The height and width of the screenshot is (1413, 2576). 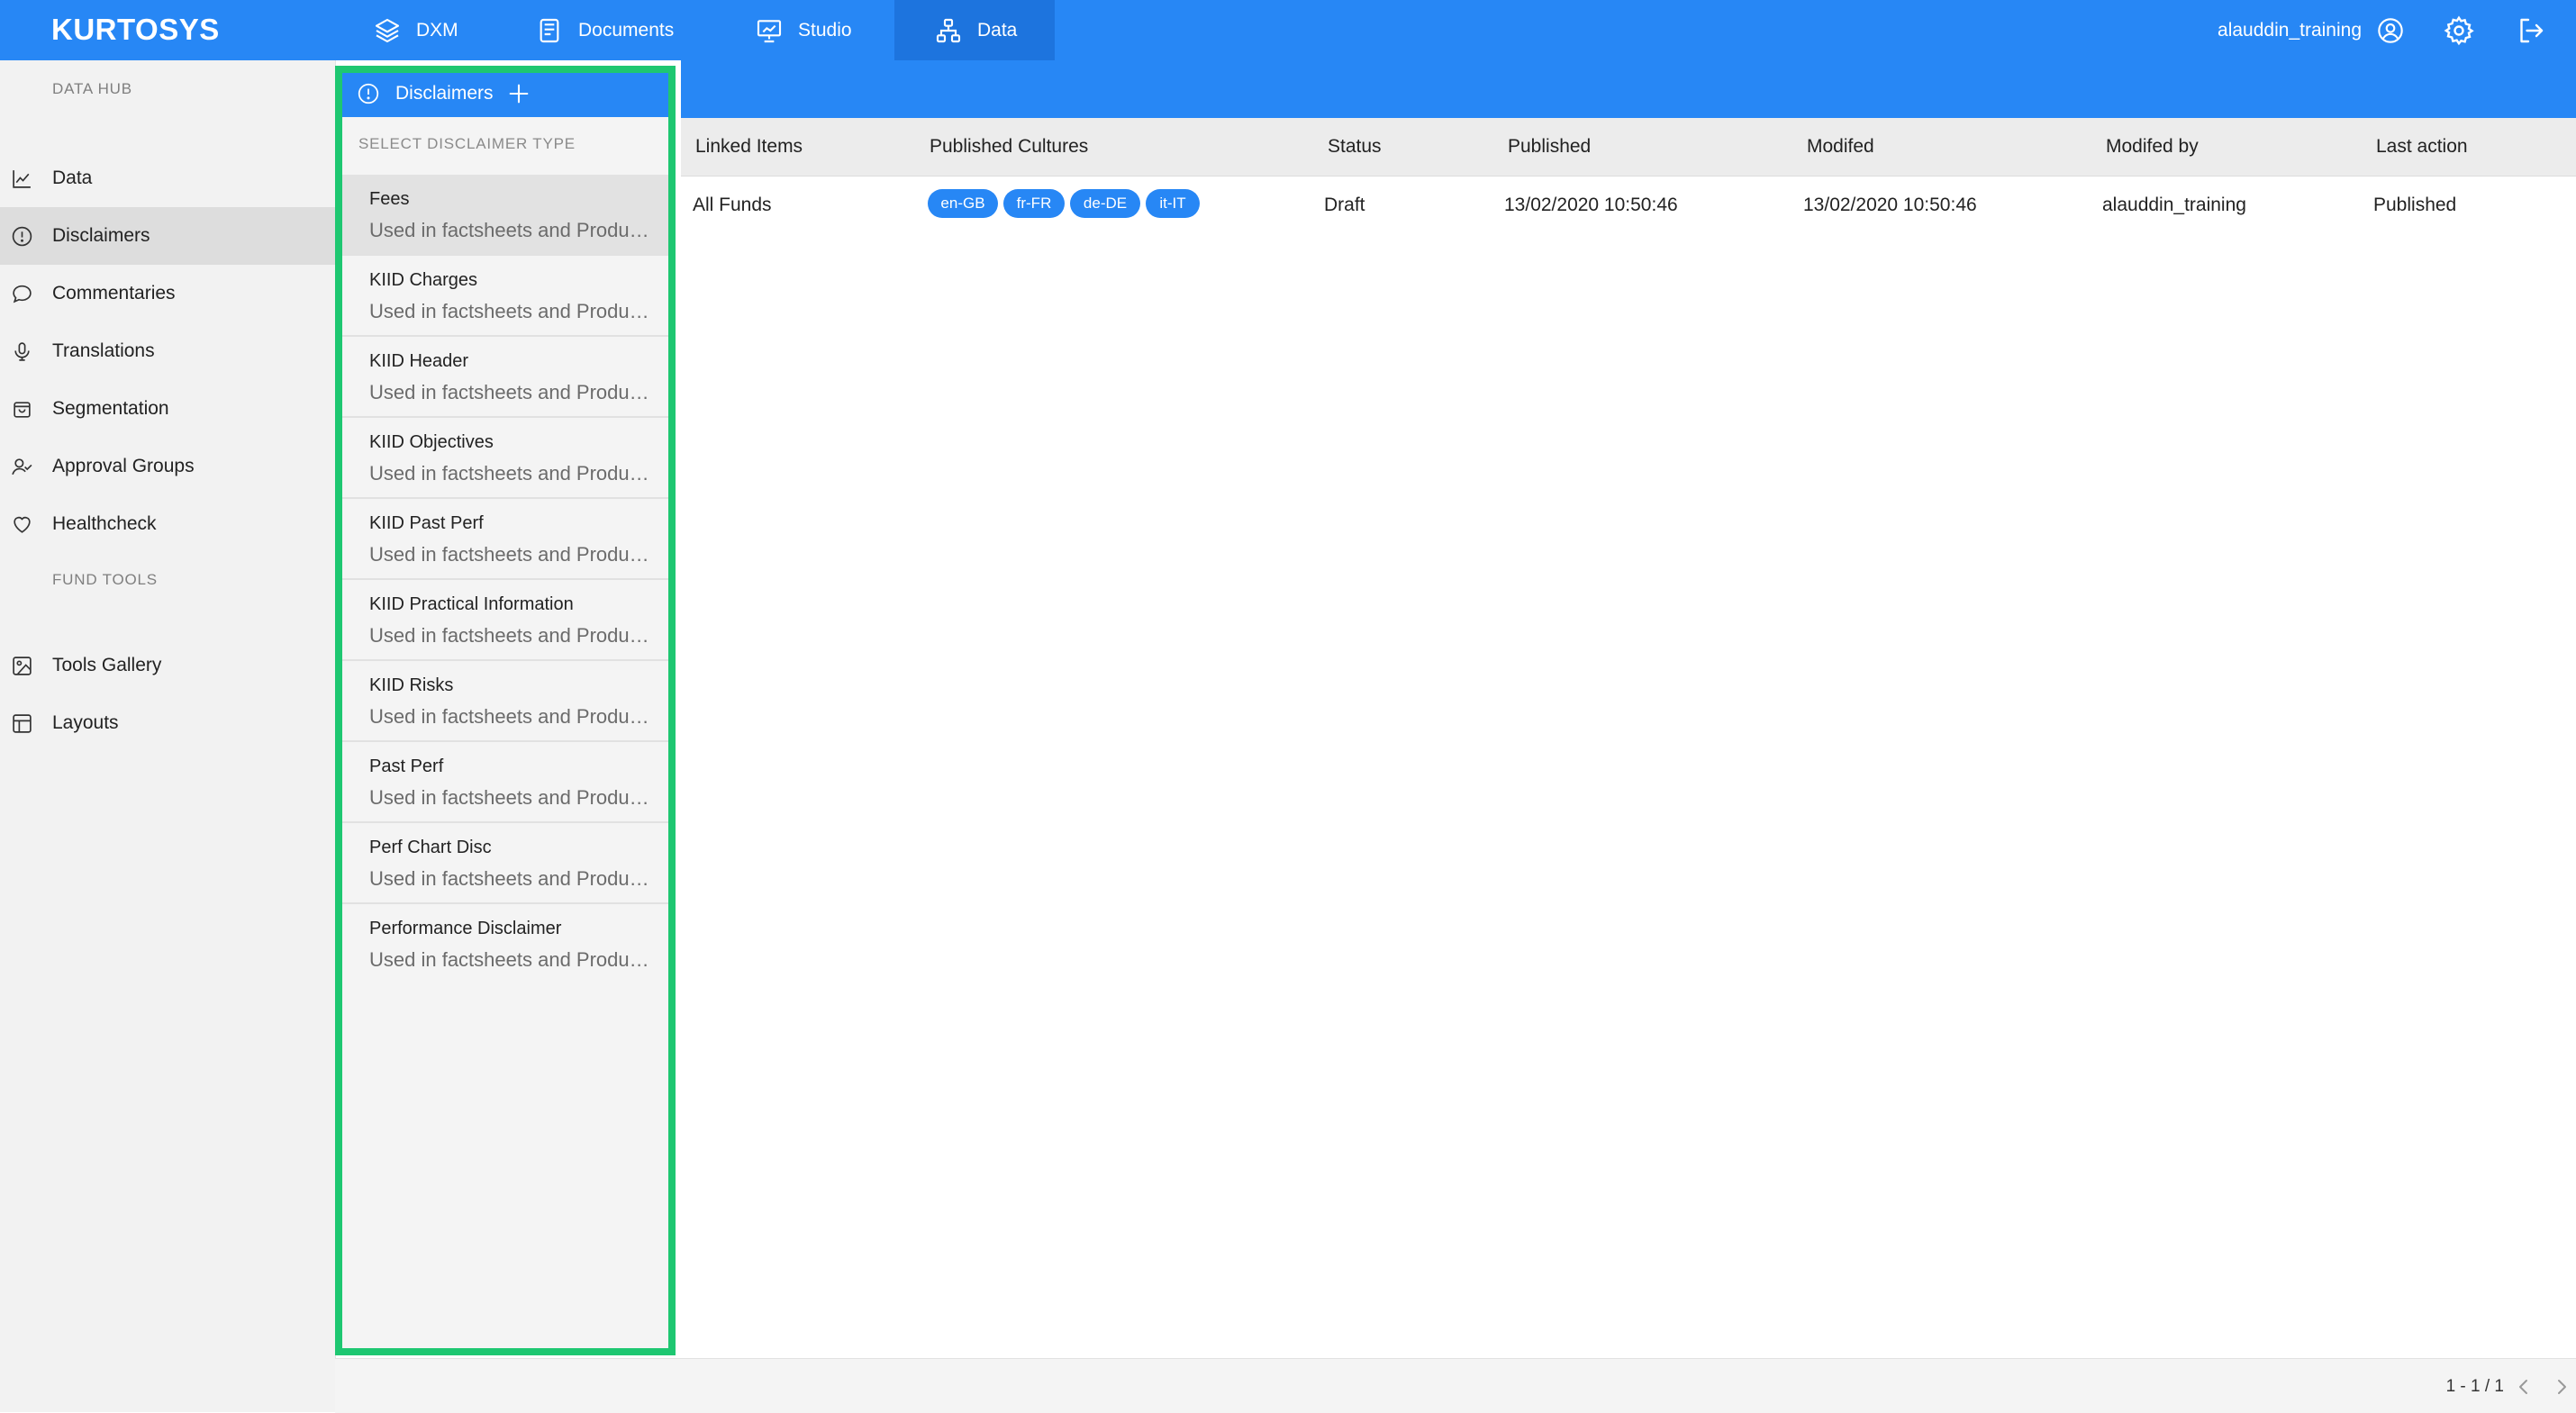 What do you see at coordinates (2152, 147) in the screenshot?
I see `column-header-modified-by: Modifed by` at bounding box center [2152, 147].